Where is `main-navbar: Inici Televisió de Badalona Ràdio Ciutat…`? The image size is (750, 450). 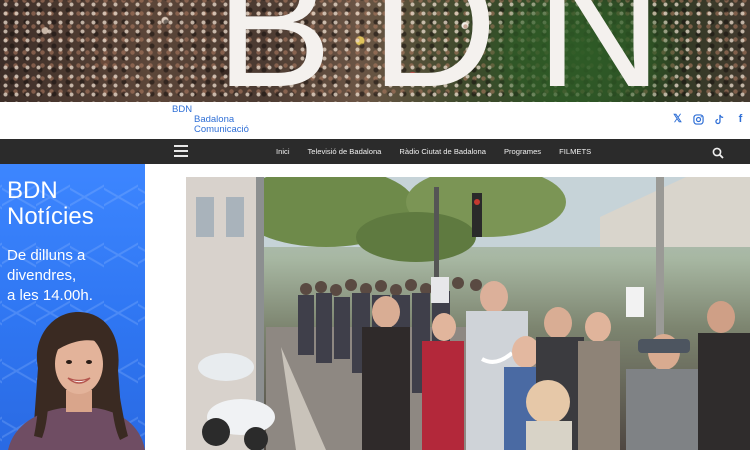
main-navbar: Inici Televisió de Badalona Ràdio Ciutat… is located at coordinates (375, 151).